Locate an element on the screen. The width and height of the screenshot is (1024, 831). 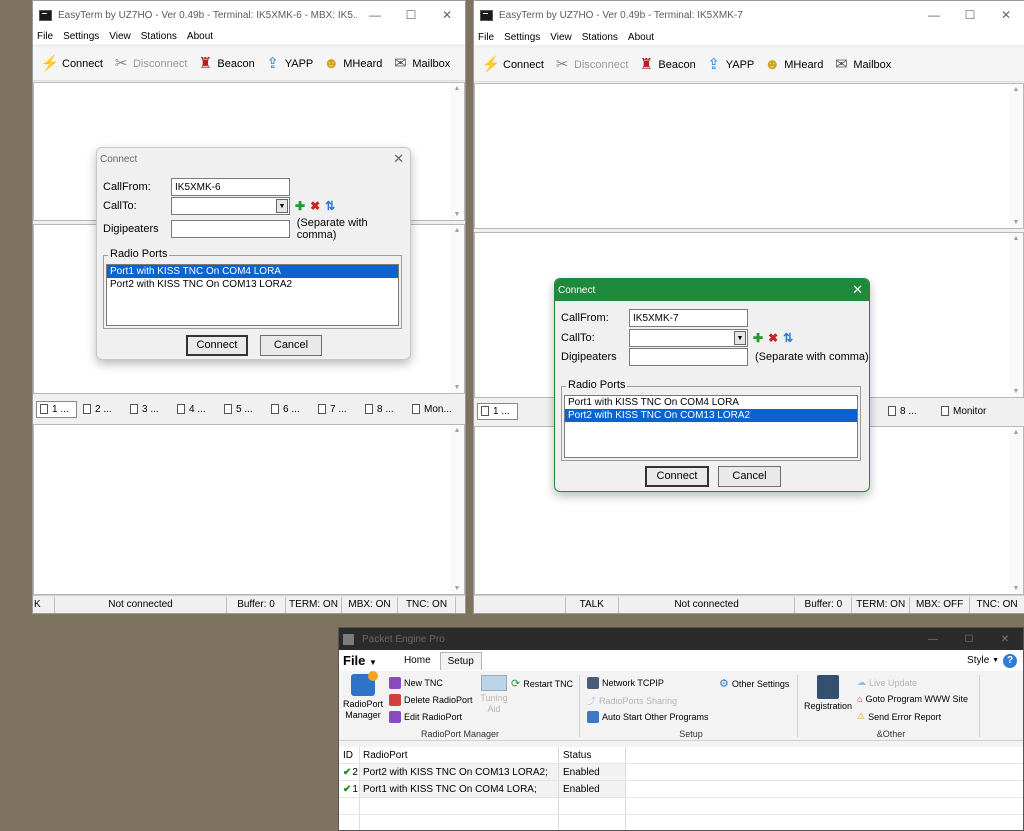
monitor-pane: ▲ ▼ is located at coordinates (249, 509).